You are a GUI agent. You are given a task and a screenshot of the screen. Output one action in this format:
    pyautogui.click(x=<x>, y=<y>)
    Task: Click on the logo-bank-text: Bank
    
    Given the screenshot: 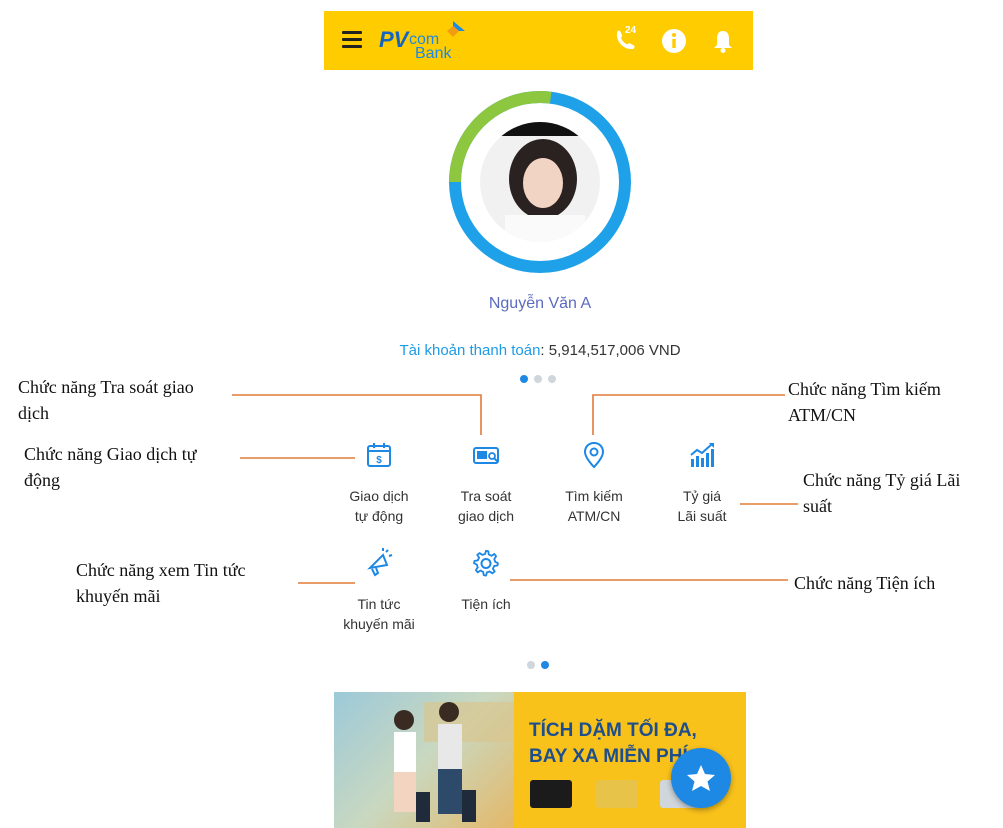 What is the action you would take?
    pyautogui.click(x=433, y=53)
    